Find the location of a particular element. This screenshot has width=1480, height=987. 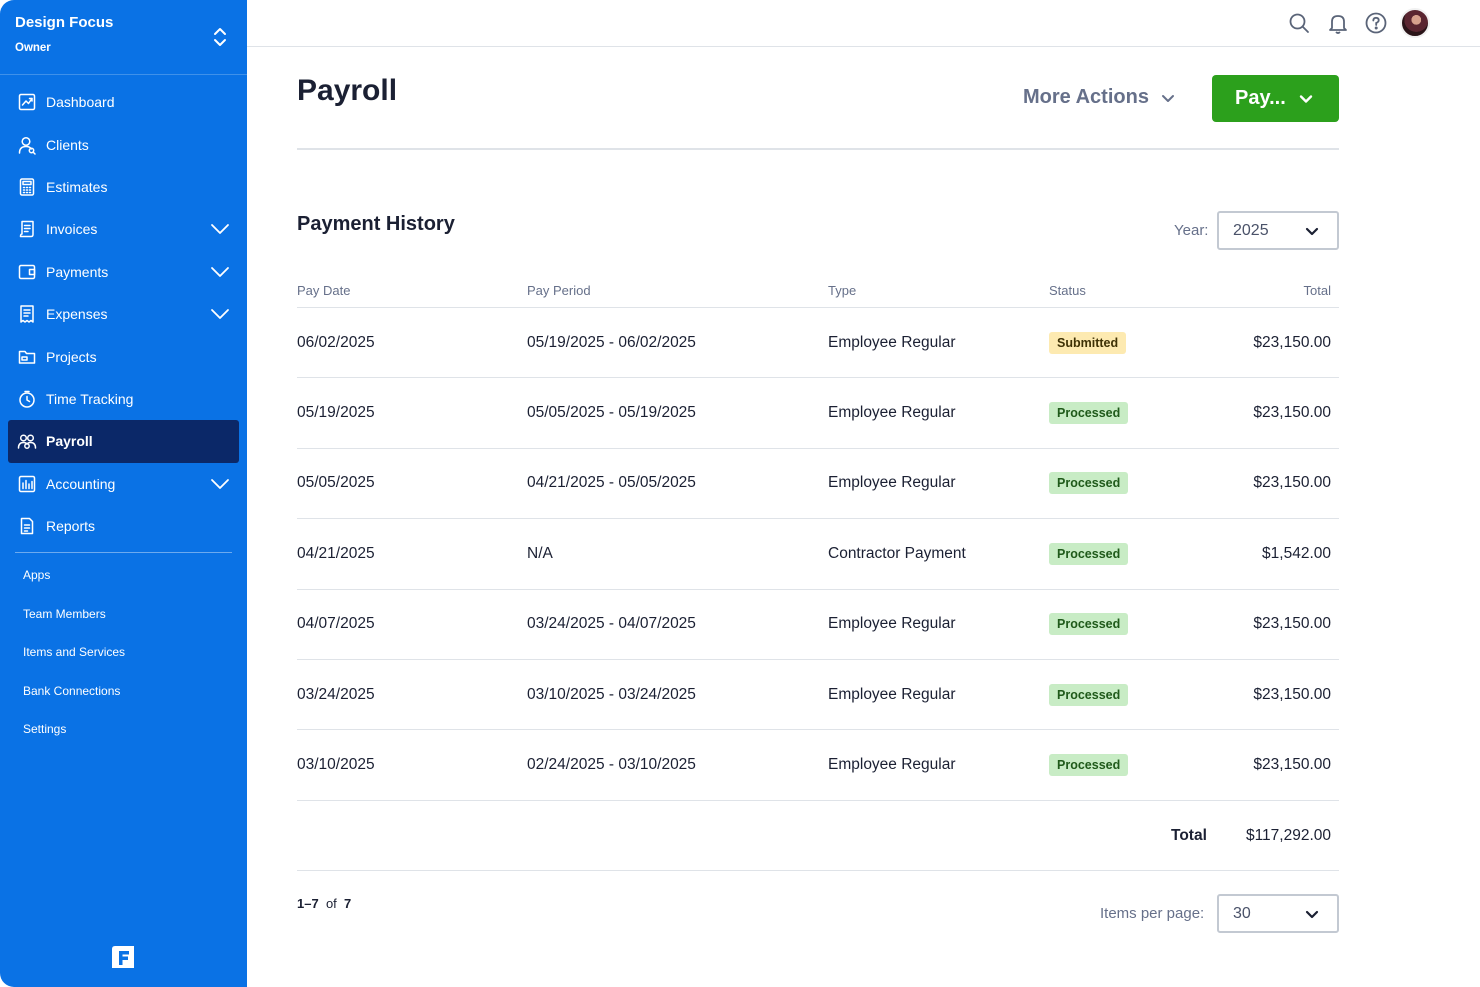

accounting-icon is located at coordinates (27, 483).